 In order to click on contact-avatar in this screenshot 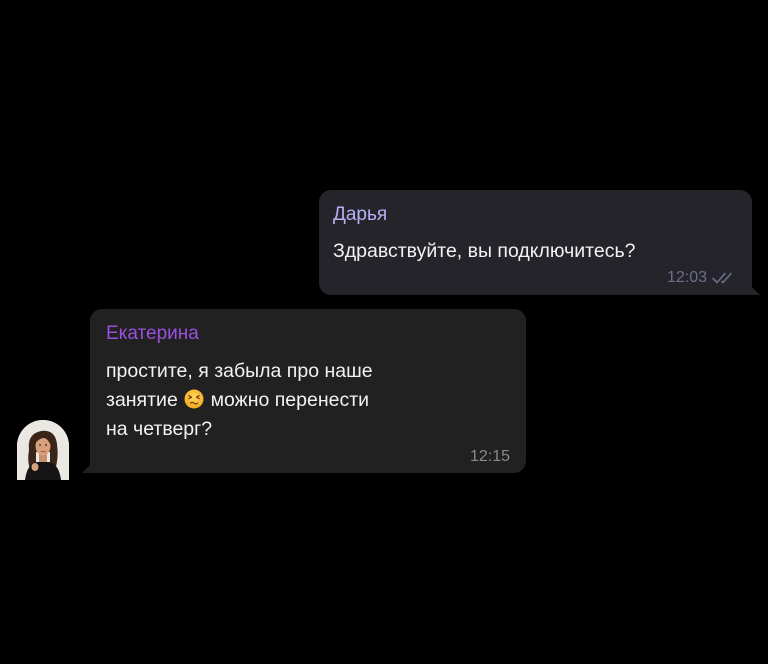, I will do `click(43, 450)`.